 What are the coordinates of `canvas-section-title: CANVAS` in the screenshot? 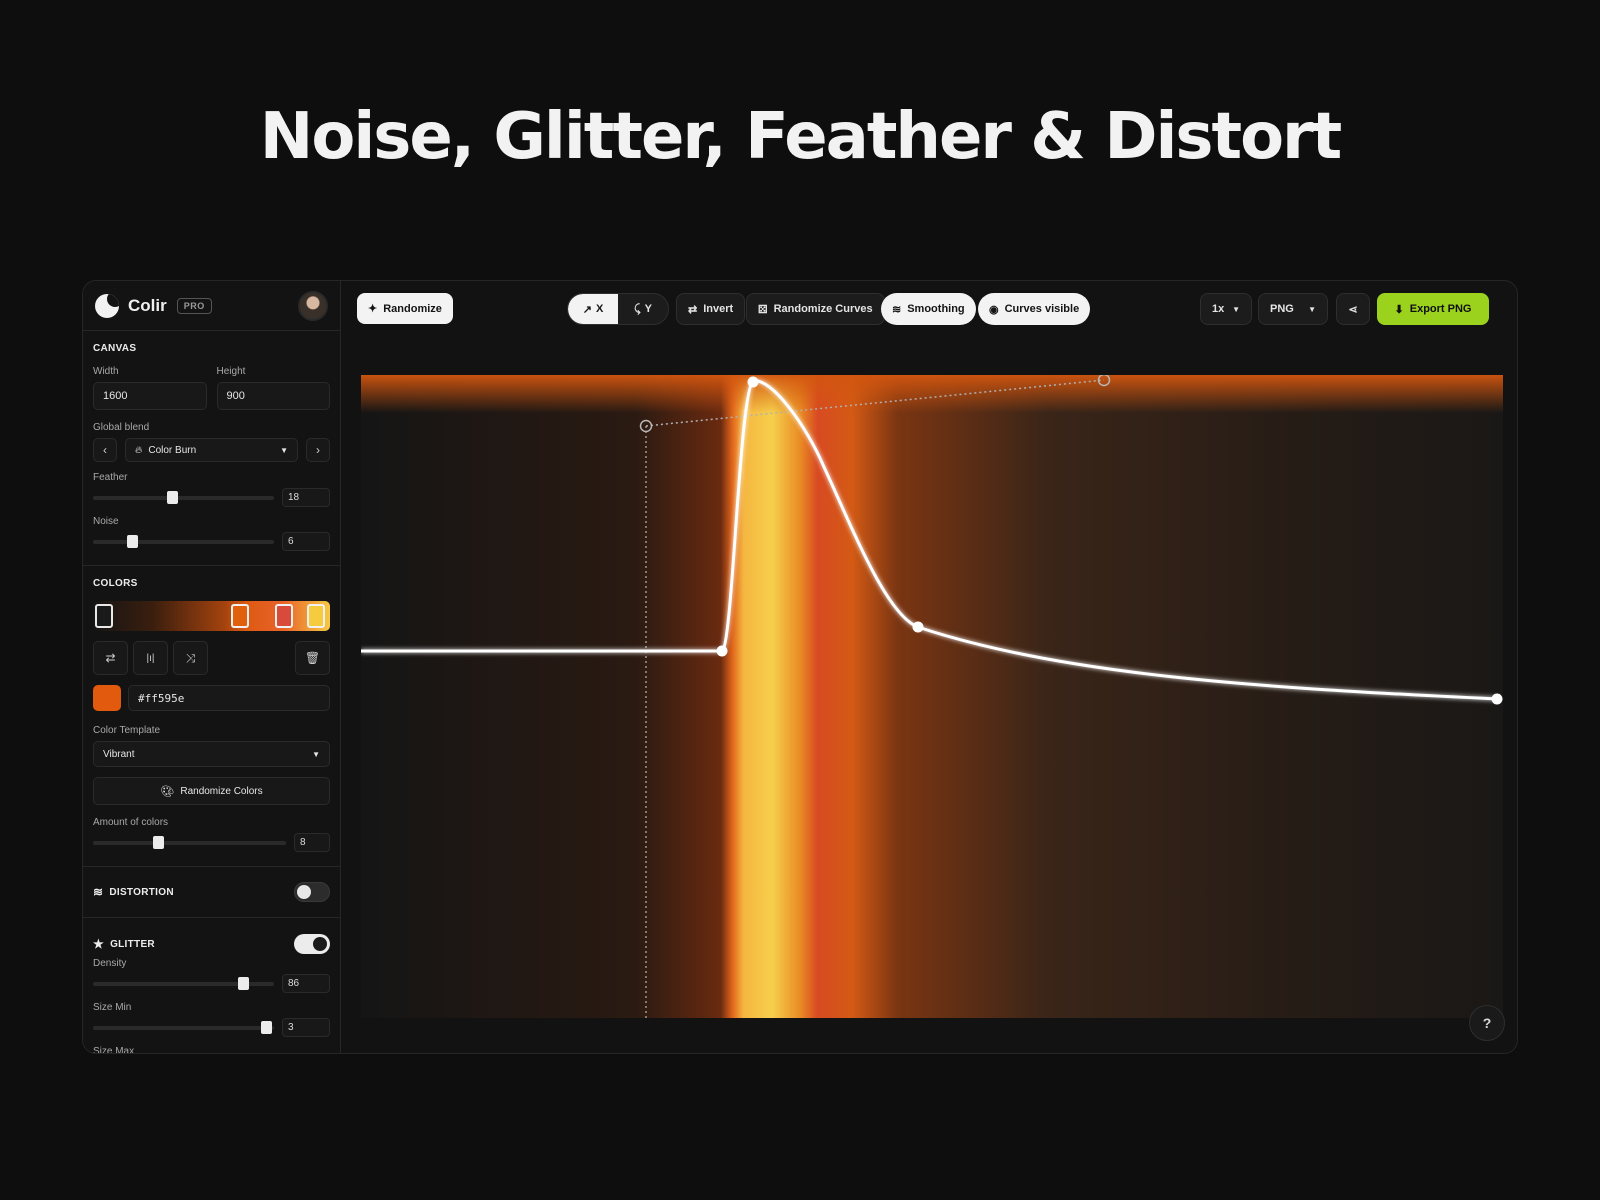 It's located at (115, 348).